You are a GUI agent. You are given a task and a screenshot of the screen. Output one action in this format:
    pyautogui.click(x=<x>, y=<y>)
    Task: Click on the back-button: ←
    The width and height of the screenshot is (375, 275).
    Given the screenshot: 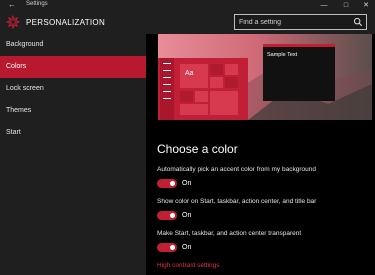 What is the action you would take?
    pyautogui.click(x=12, y=4)
    